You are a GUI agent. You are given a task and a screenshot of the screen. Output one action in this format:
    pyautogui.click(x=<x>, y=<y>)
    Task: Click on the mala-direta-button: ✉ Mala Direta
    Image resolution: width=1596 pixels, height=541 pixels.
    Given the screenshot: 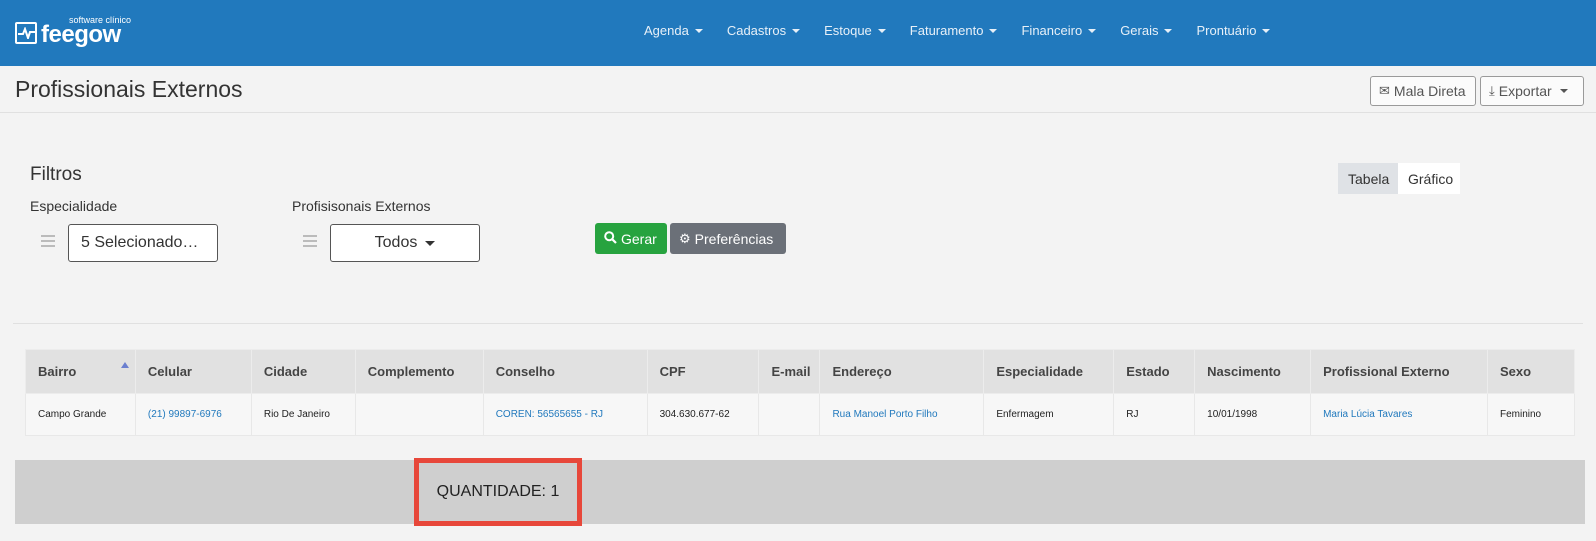 What is the action you would take?
    pyautogui.click(x=1423, y=91)
    